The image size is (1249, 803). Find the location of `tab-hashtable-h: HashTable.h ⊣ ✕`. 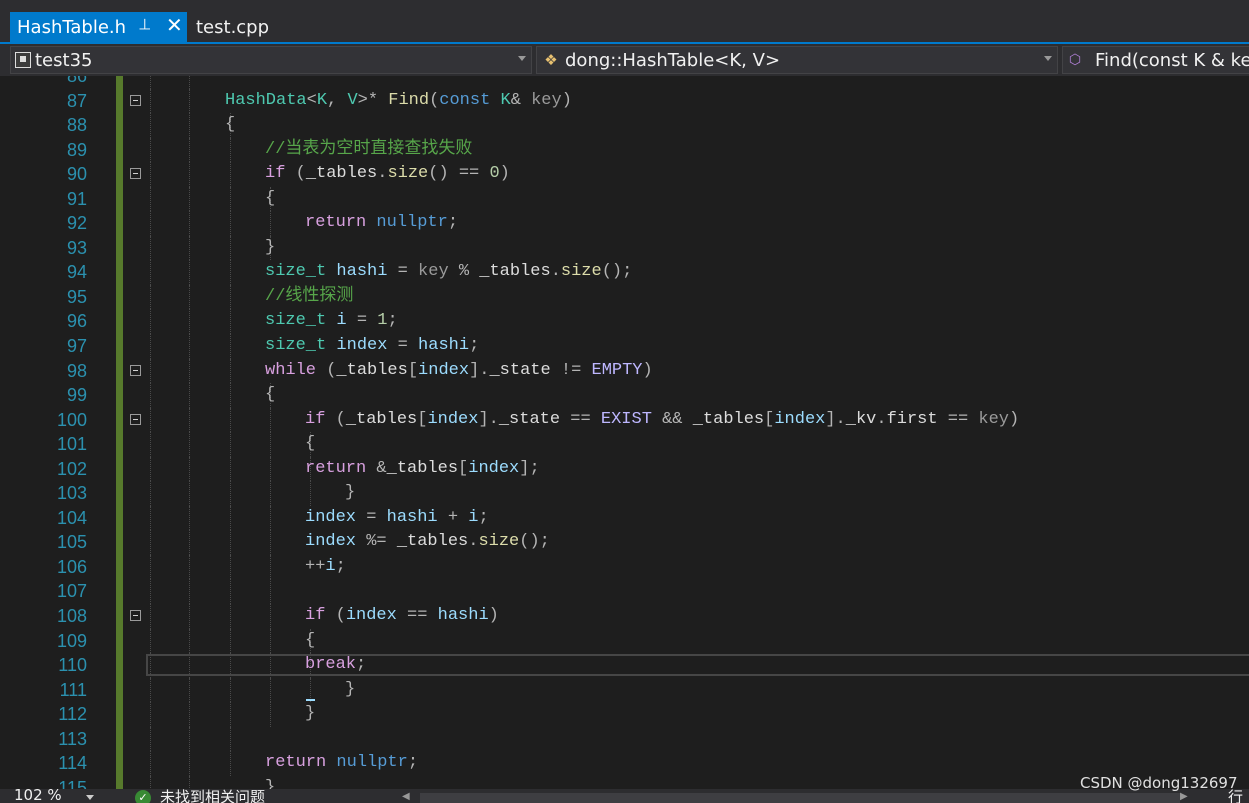

tab-hashtable-h: HashTable.h ⊣ ✕ is located at coordinates (98, 27).